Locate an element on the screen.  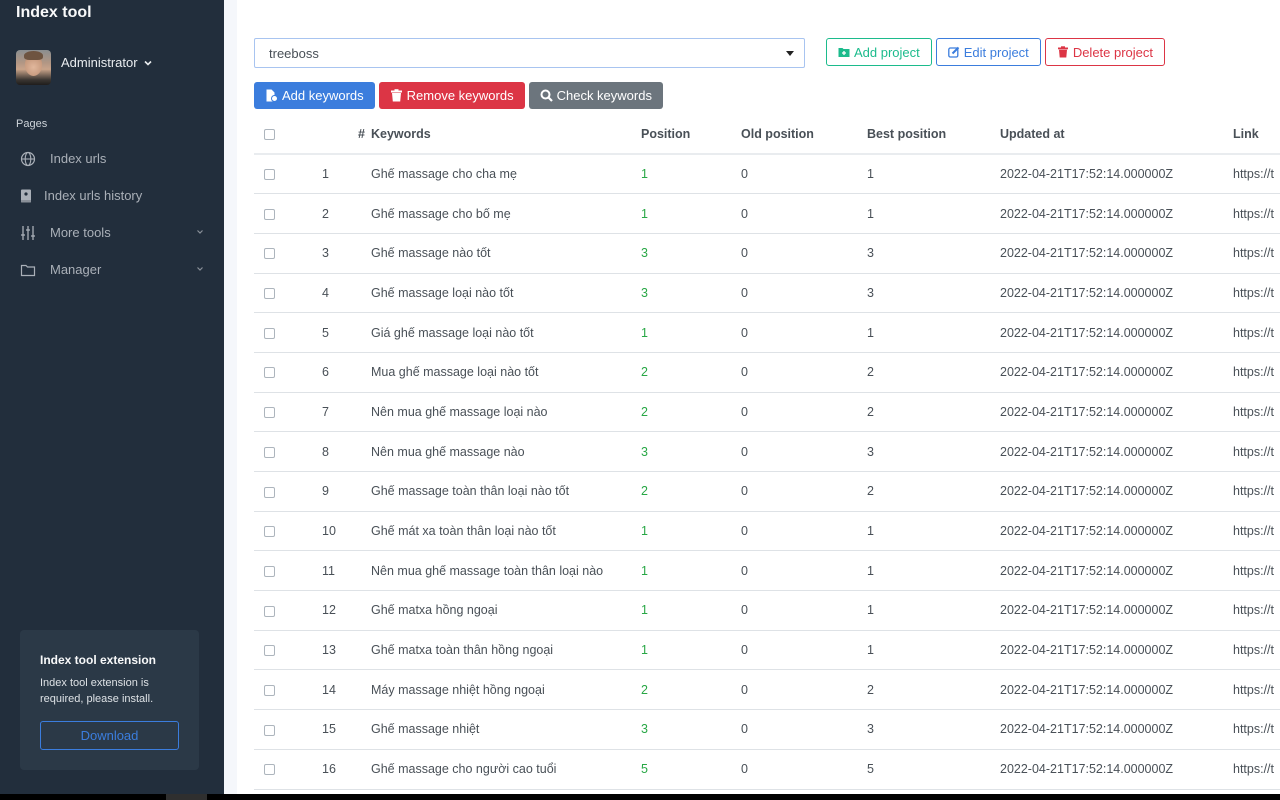
keyword-cell: Ghế massage toàn thân loại nào tốt is located at coordinates (506, 491).